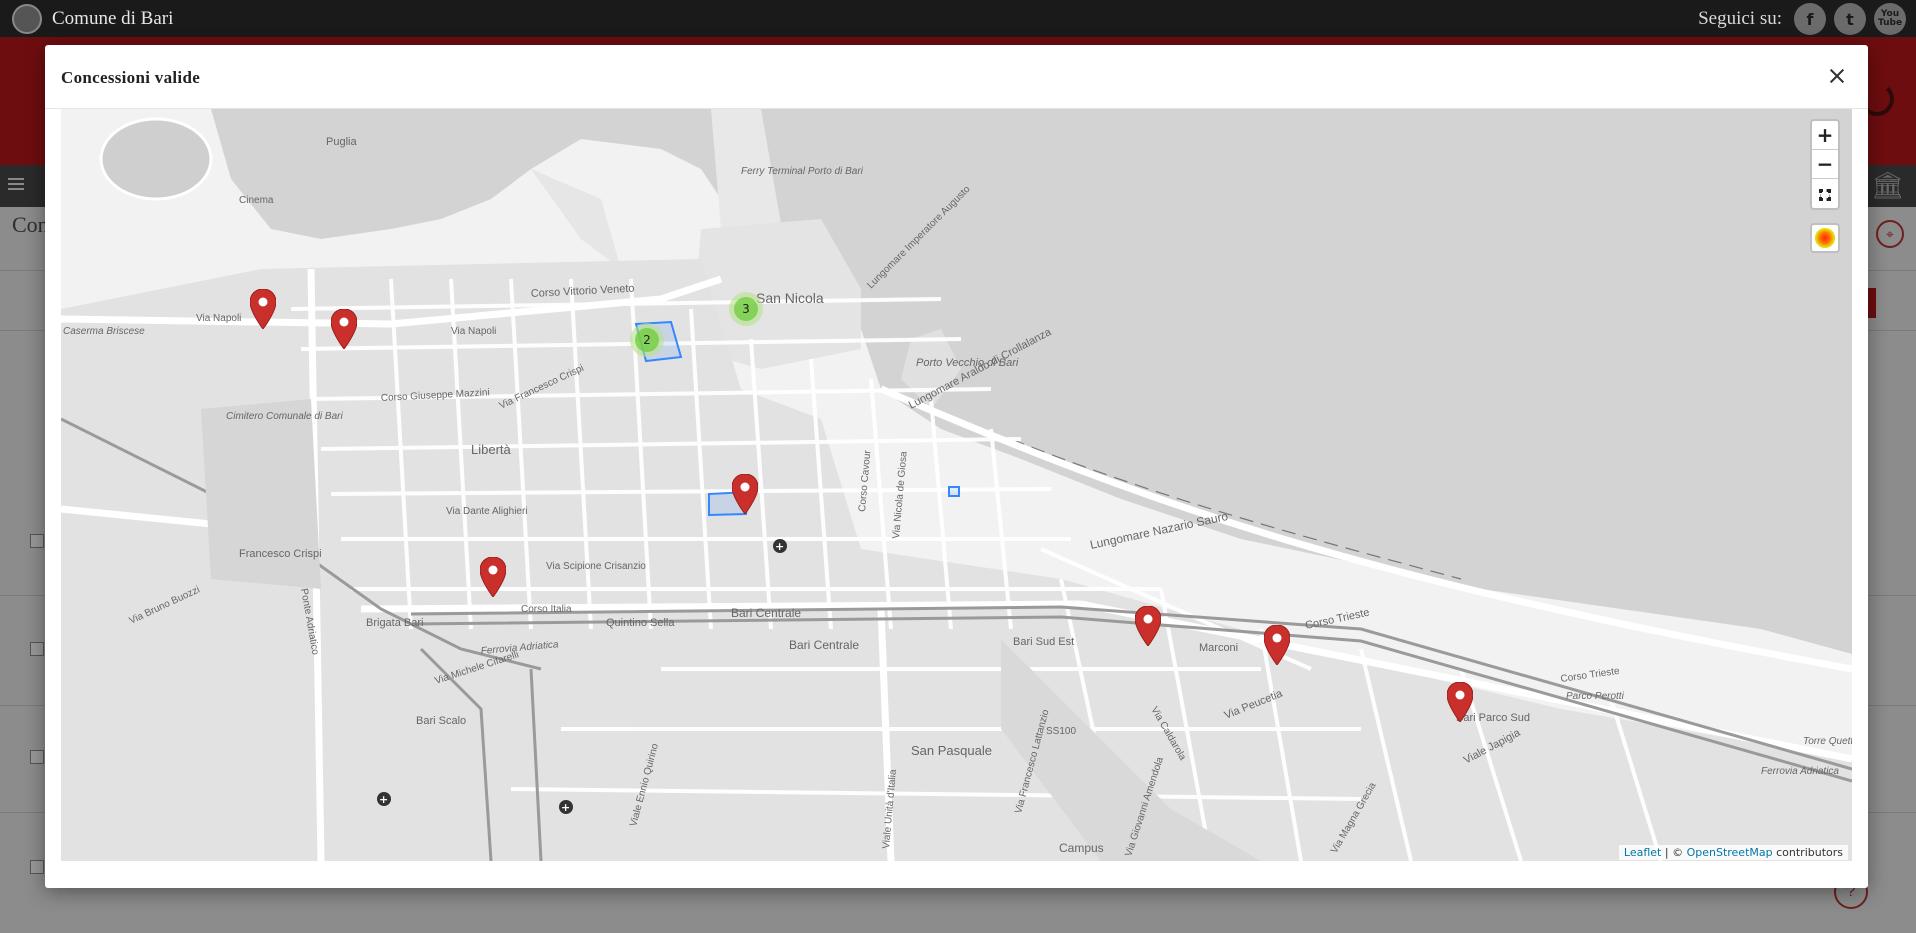 The image size is (1916, 933). Describe the element at coordinates (1218, 648) in the screenshot. I see `map-label: Marconi` at that location.